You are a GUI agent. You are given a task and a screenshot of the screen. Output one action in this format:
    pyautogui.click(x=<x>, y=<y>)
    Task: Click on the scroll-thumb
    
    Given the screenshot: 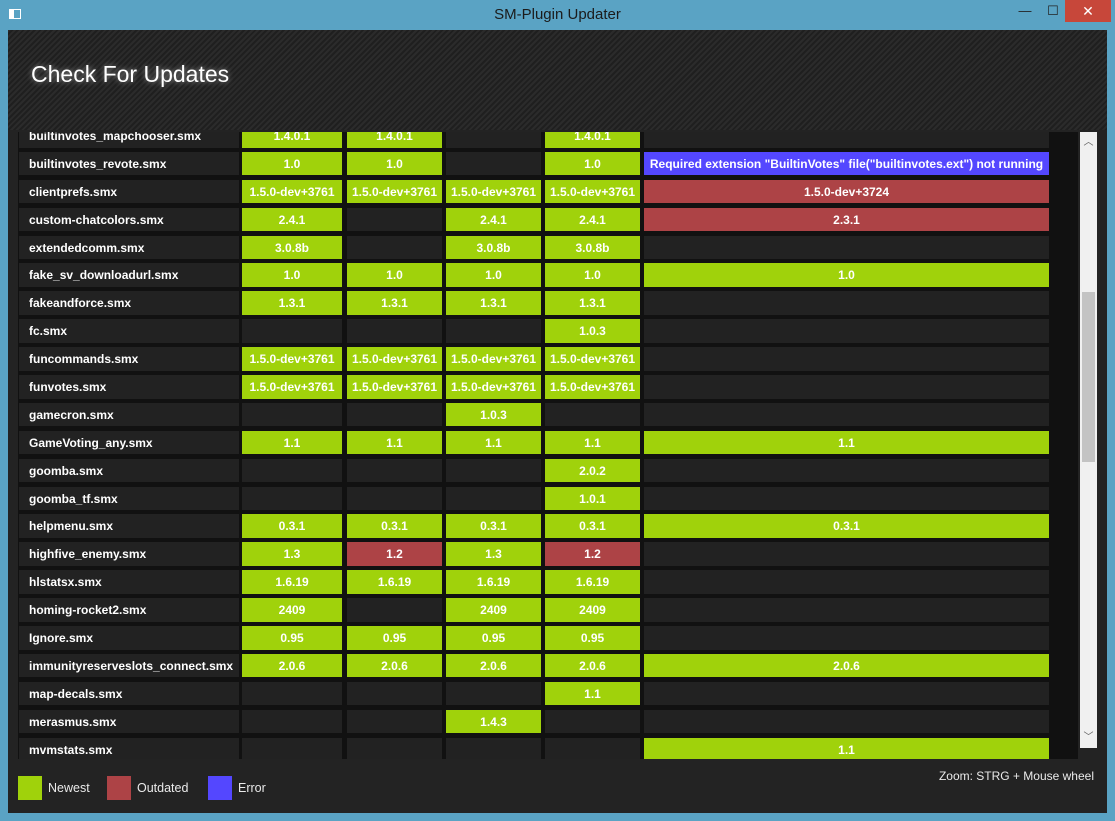 What is the action you would take?
    pyautogui.click(x=1088, y=377)
    